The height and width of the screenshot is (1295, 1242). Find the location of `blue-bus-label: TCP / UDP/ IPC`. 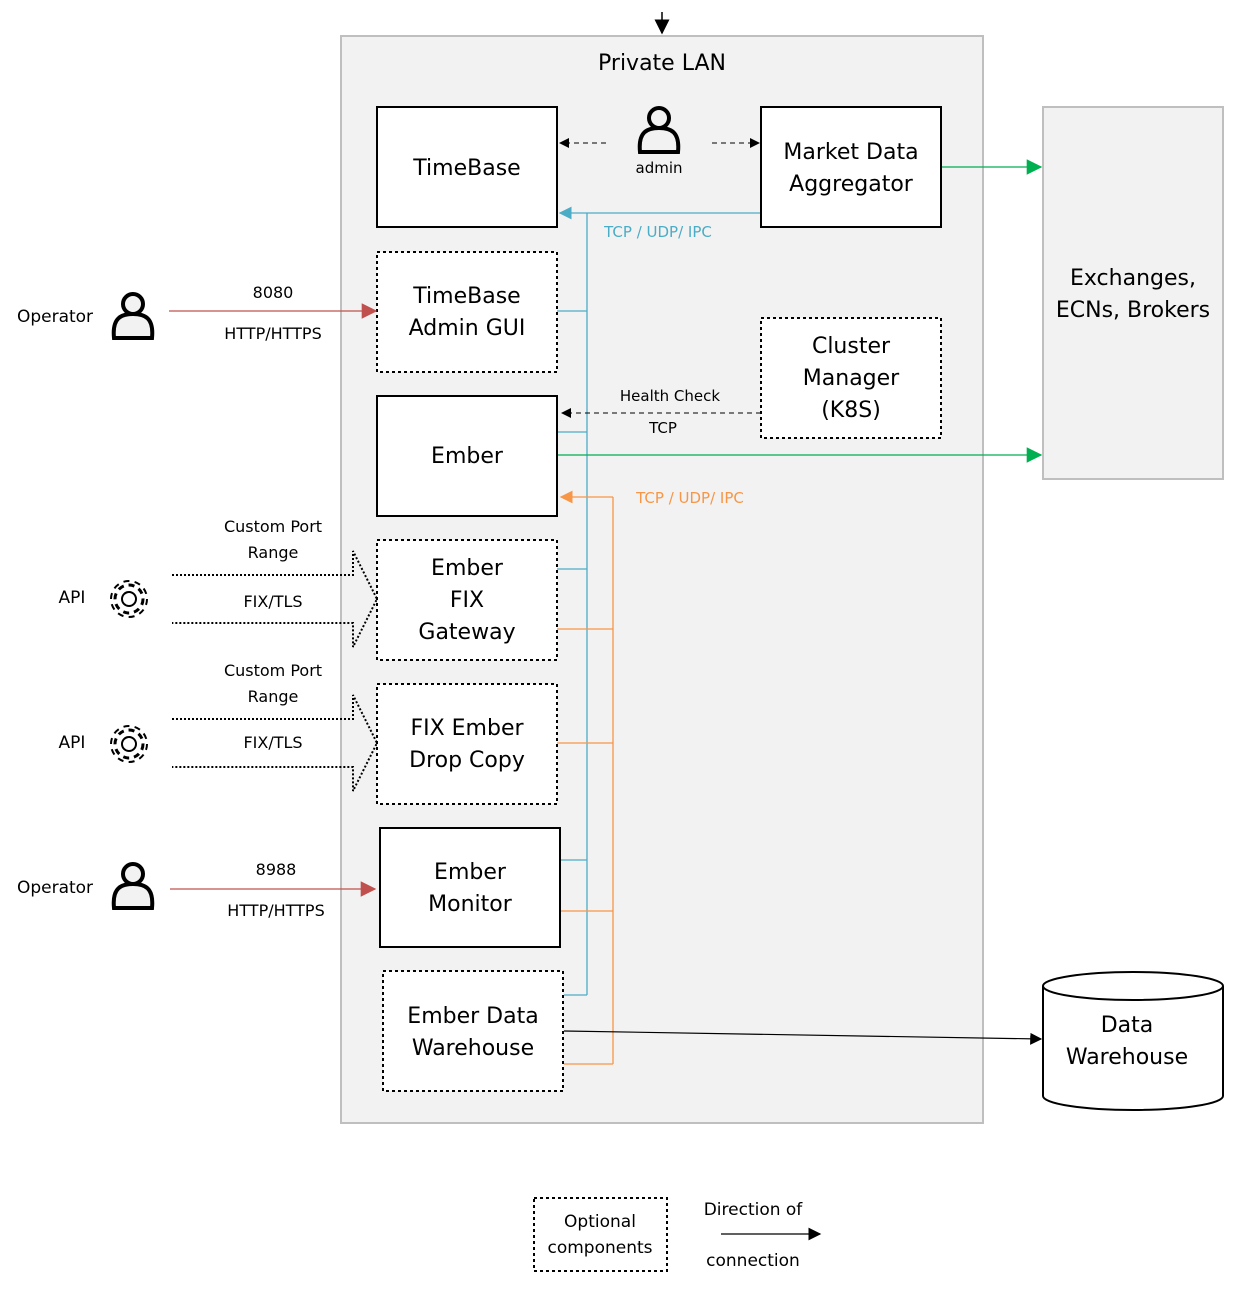

blue-bus-label: TCP / UDP/ IPC is located at coordinates (657, 232).